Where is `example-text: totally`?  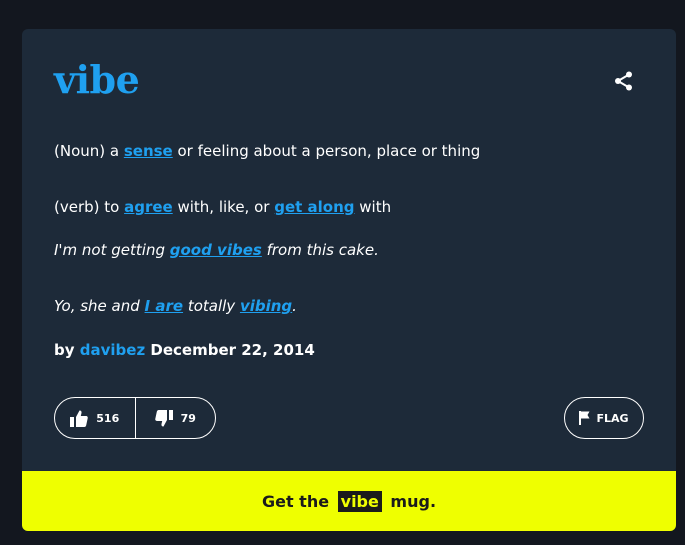 example-text: totally is located at coordinates (211, 306).